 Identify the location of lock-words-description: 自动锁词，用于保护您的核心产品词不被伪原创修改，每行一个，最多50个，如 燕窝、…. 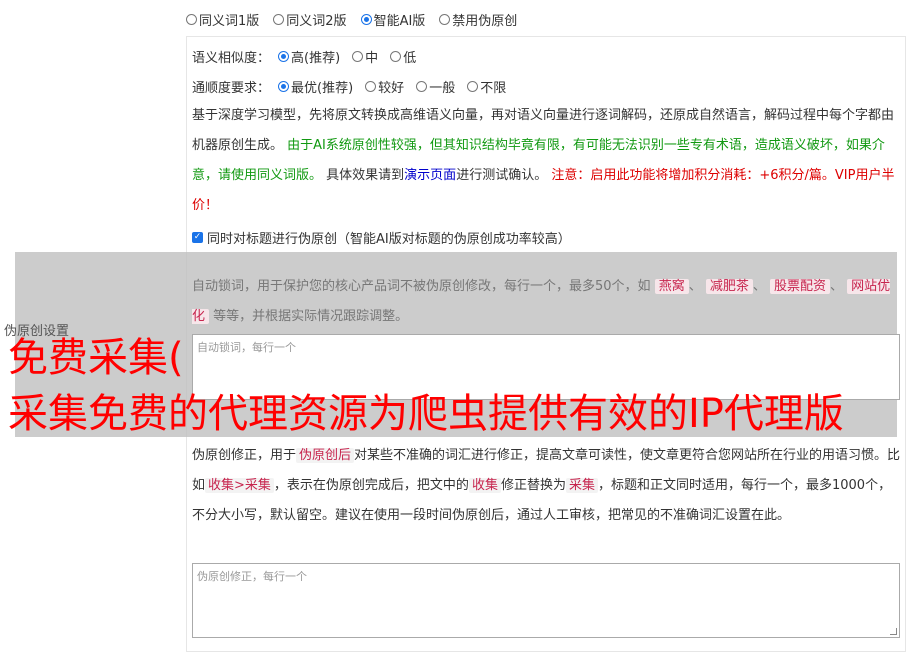
(541, 301).